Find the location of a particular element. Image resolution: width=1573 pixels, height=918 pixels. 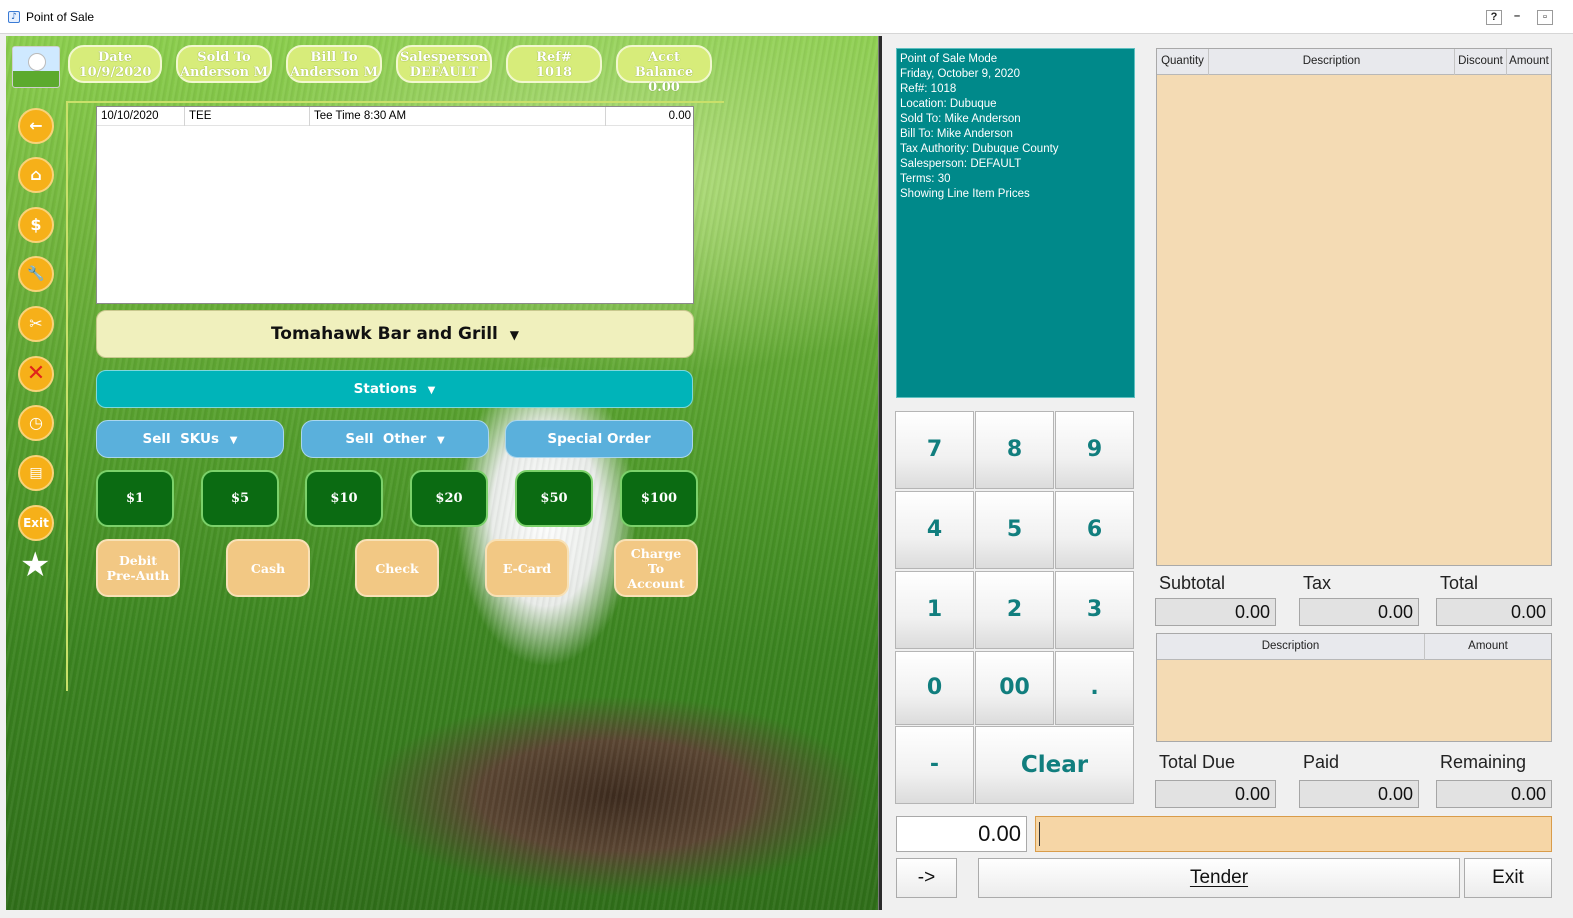

keypad-4: 4 is located at coordinates (934, 530).